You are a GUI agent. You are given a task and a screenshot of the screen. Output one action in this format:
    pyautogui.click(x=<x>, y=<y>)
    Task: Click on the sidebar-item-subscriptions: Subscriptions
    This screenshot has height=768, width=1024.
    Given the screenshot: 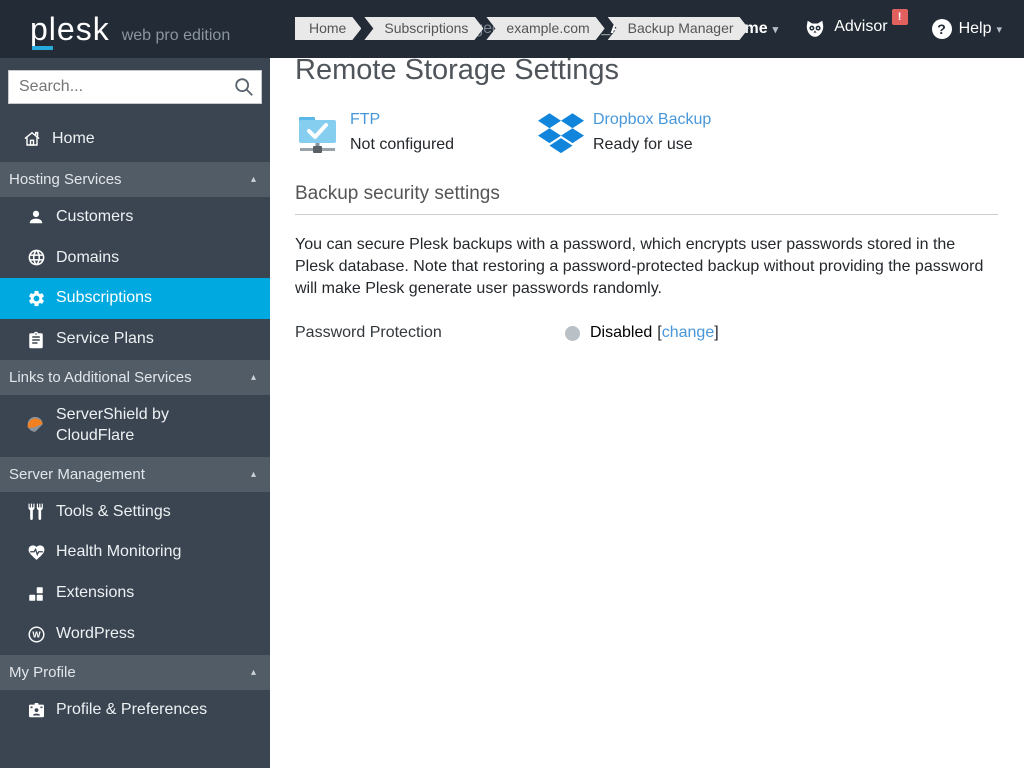 What is the action you would take?
    pyautogui.click(x=135, y=299)
    